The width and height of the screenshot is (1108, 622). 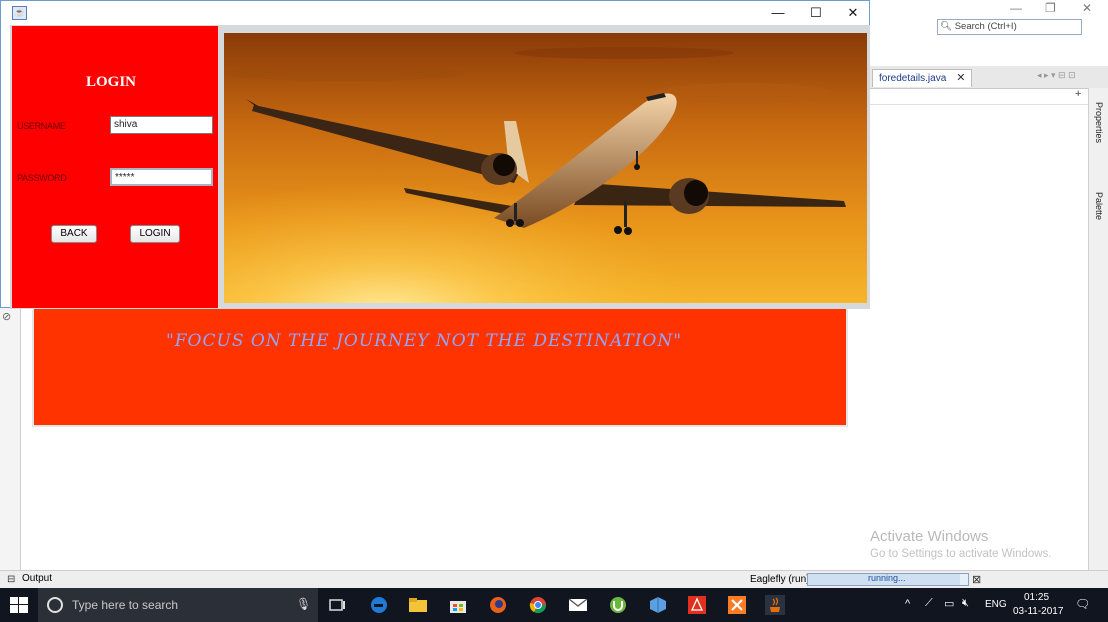 What do you see at coordinates (19, 605) in the screenshot?
I see `windows-start-icon` at bounding box center [19, 605].